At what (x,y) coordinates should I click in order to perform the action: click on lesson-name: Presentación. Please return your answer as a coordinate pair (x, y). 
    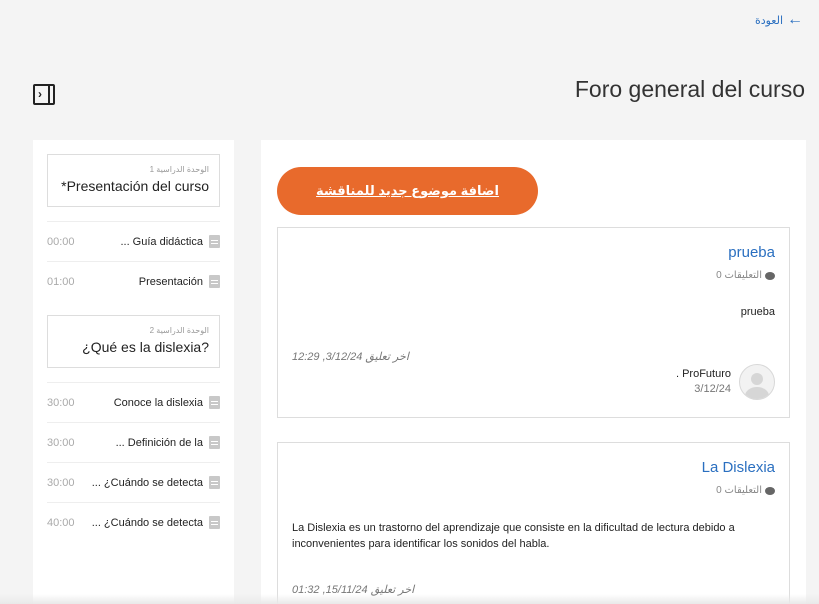
    Looking at the image, I should click on (170, 281).